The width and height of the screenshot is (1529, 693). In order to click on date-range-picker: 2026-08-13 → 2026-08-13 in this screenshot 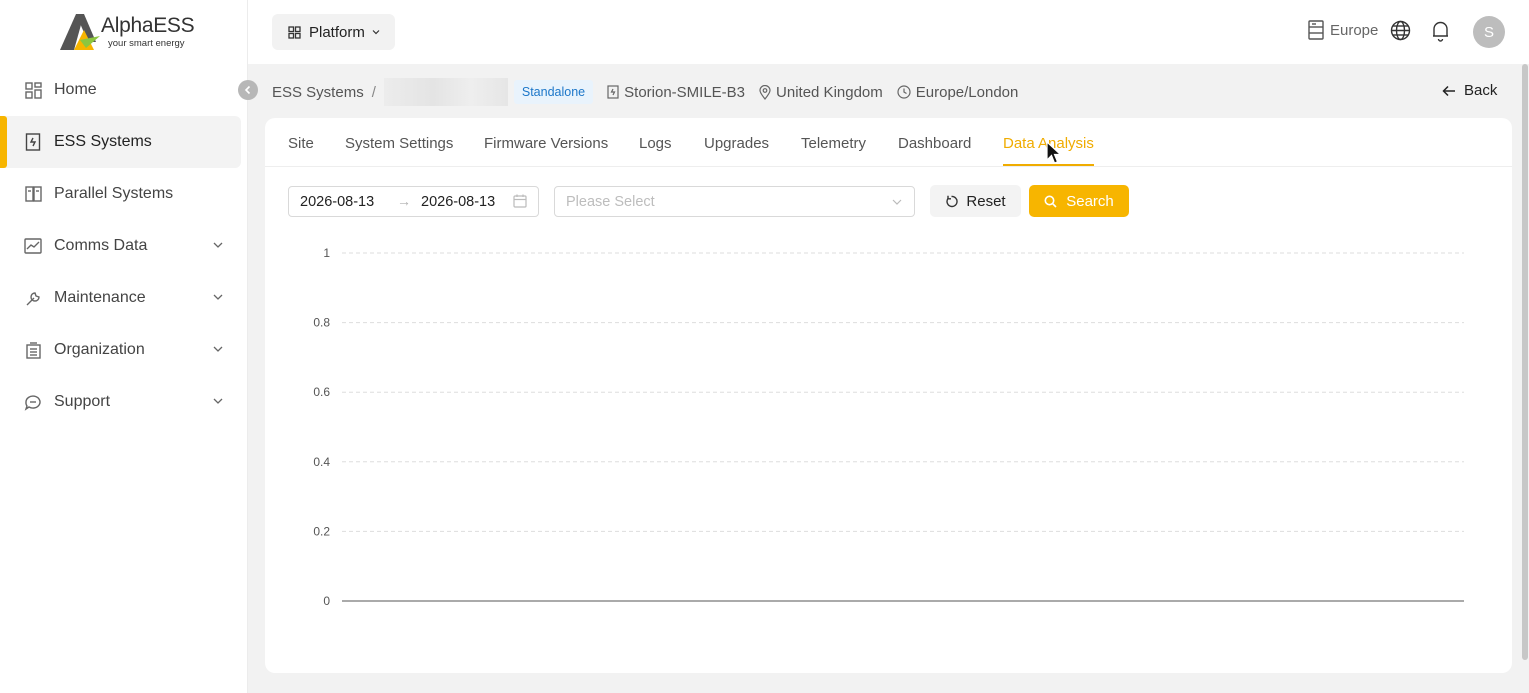, I will do `click(413, 201)`.